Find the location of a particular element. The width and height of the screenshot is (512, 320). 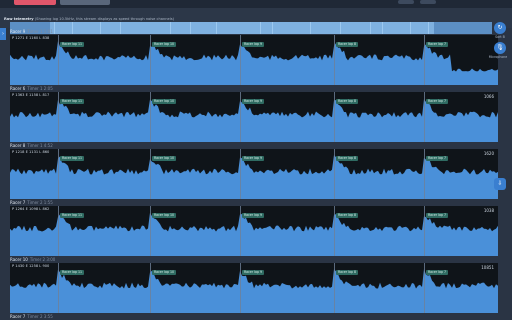

racer-timer: Timer 1 1:01 is located at coordinates (40, 31).